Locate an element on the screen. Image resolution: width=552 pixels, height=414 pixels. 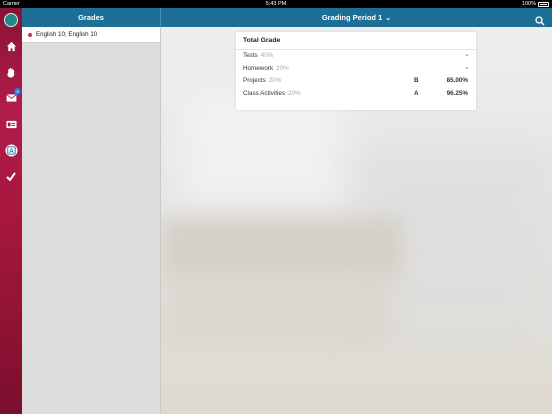
mail-button: 4 is located at coordinates (12, 97).